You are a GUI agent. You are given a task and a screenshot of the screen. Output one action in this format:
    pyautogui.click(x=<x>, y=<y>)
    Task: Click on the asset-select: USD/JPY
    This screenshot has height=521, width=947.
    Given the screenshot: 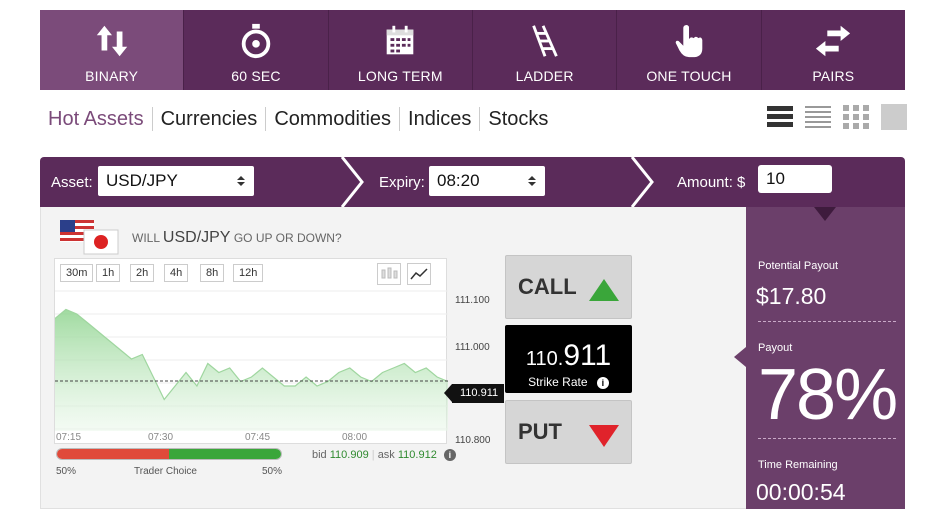 What is the action you would take?
    pyautogui.click(x=176, y=181)
    